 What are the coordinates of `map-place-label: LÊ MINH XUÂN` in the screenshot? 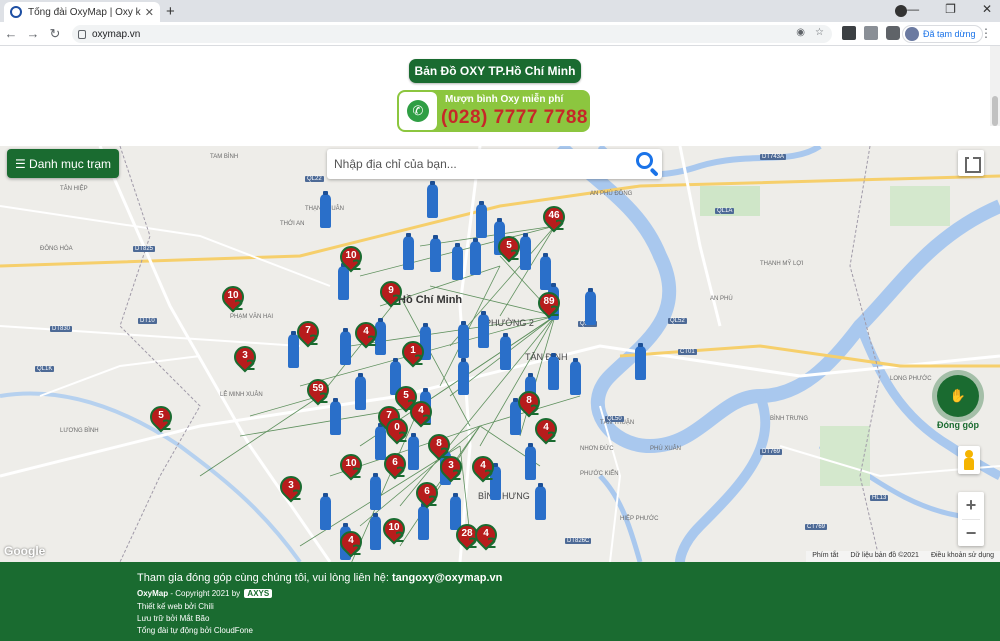 It's located at (241, 395).